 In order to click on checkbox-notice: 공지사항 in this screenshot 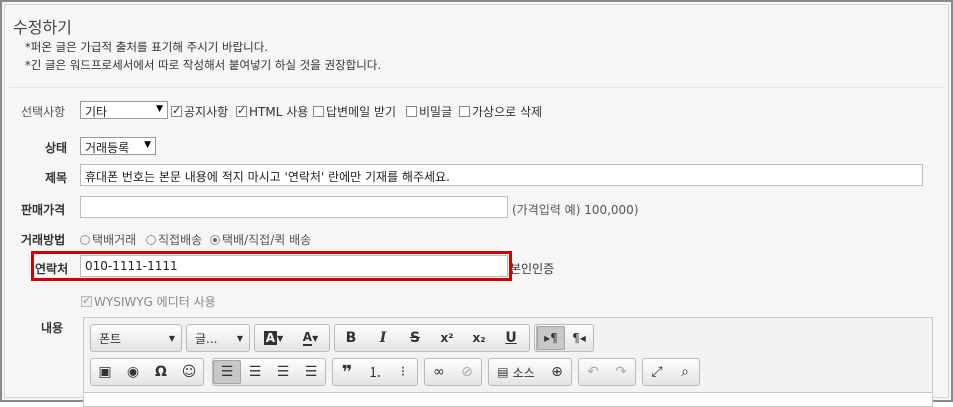, I will do `click(199, 111)`.